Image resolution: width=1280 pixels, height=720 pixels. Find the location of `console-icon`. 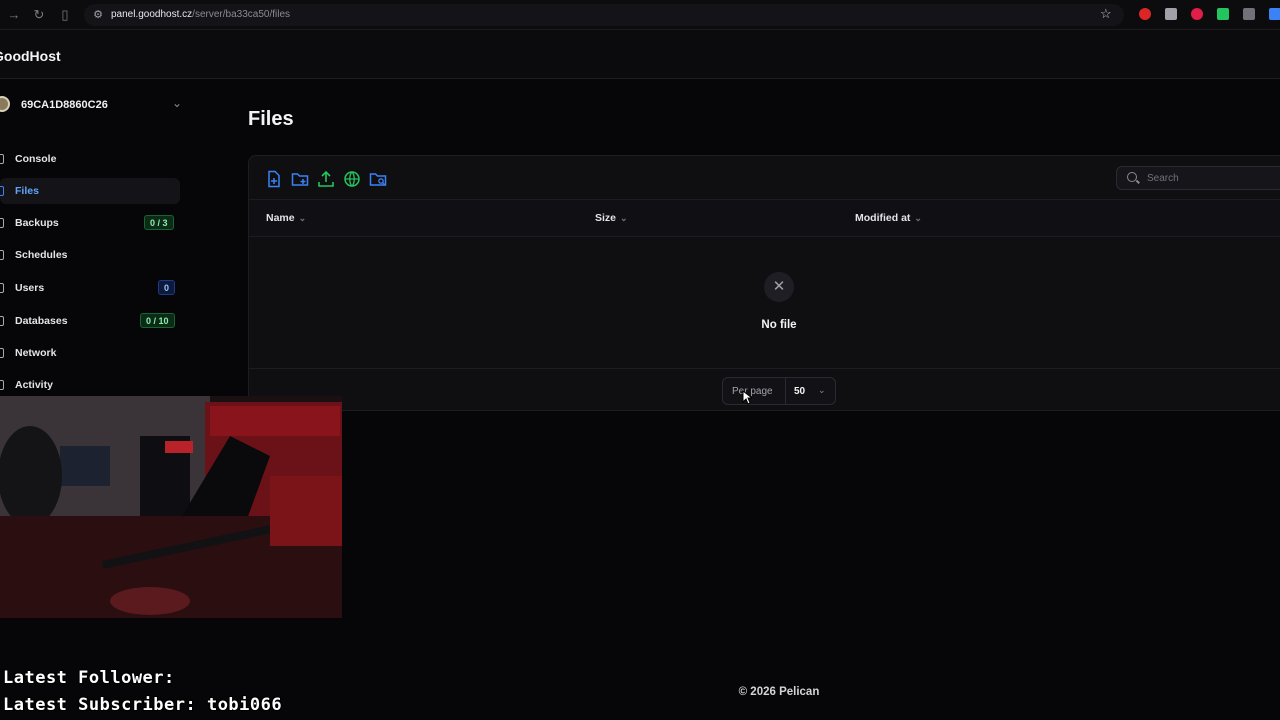

console-icon is located at coordinates (2, 159).